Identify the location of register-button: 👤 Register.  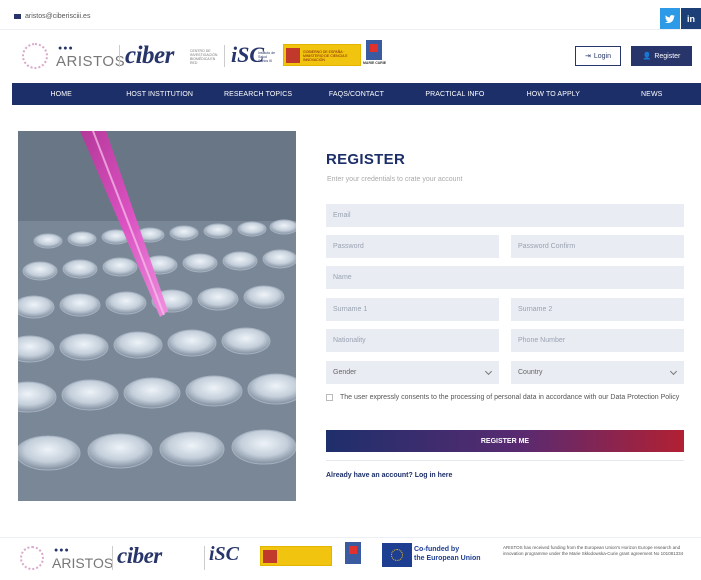
(661, 56).